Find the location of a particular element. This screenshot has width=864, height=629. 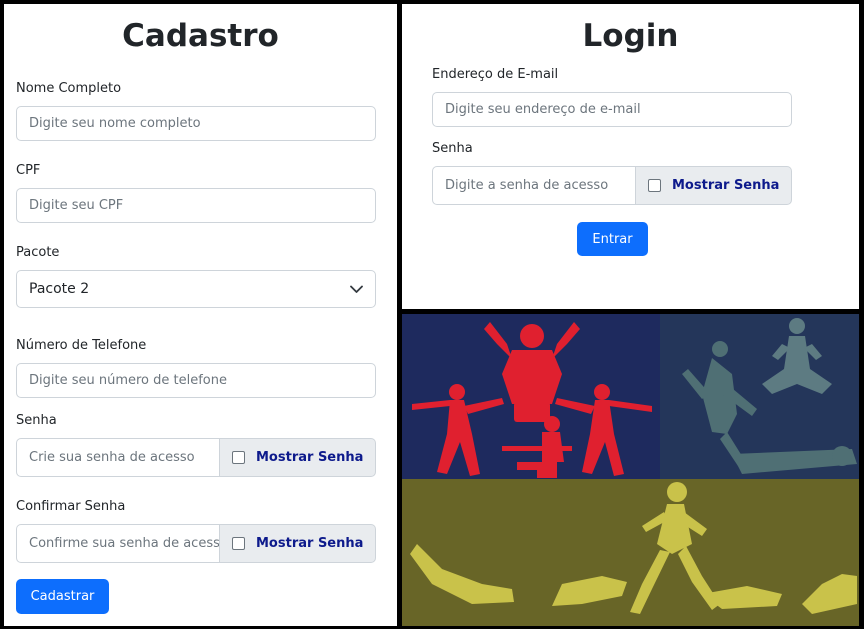

show-confirm-password-toggle: Mostrar Senha is located at coordinates (298, 543).